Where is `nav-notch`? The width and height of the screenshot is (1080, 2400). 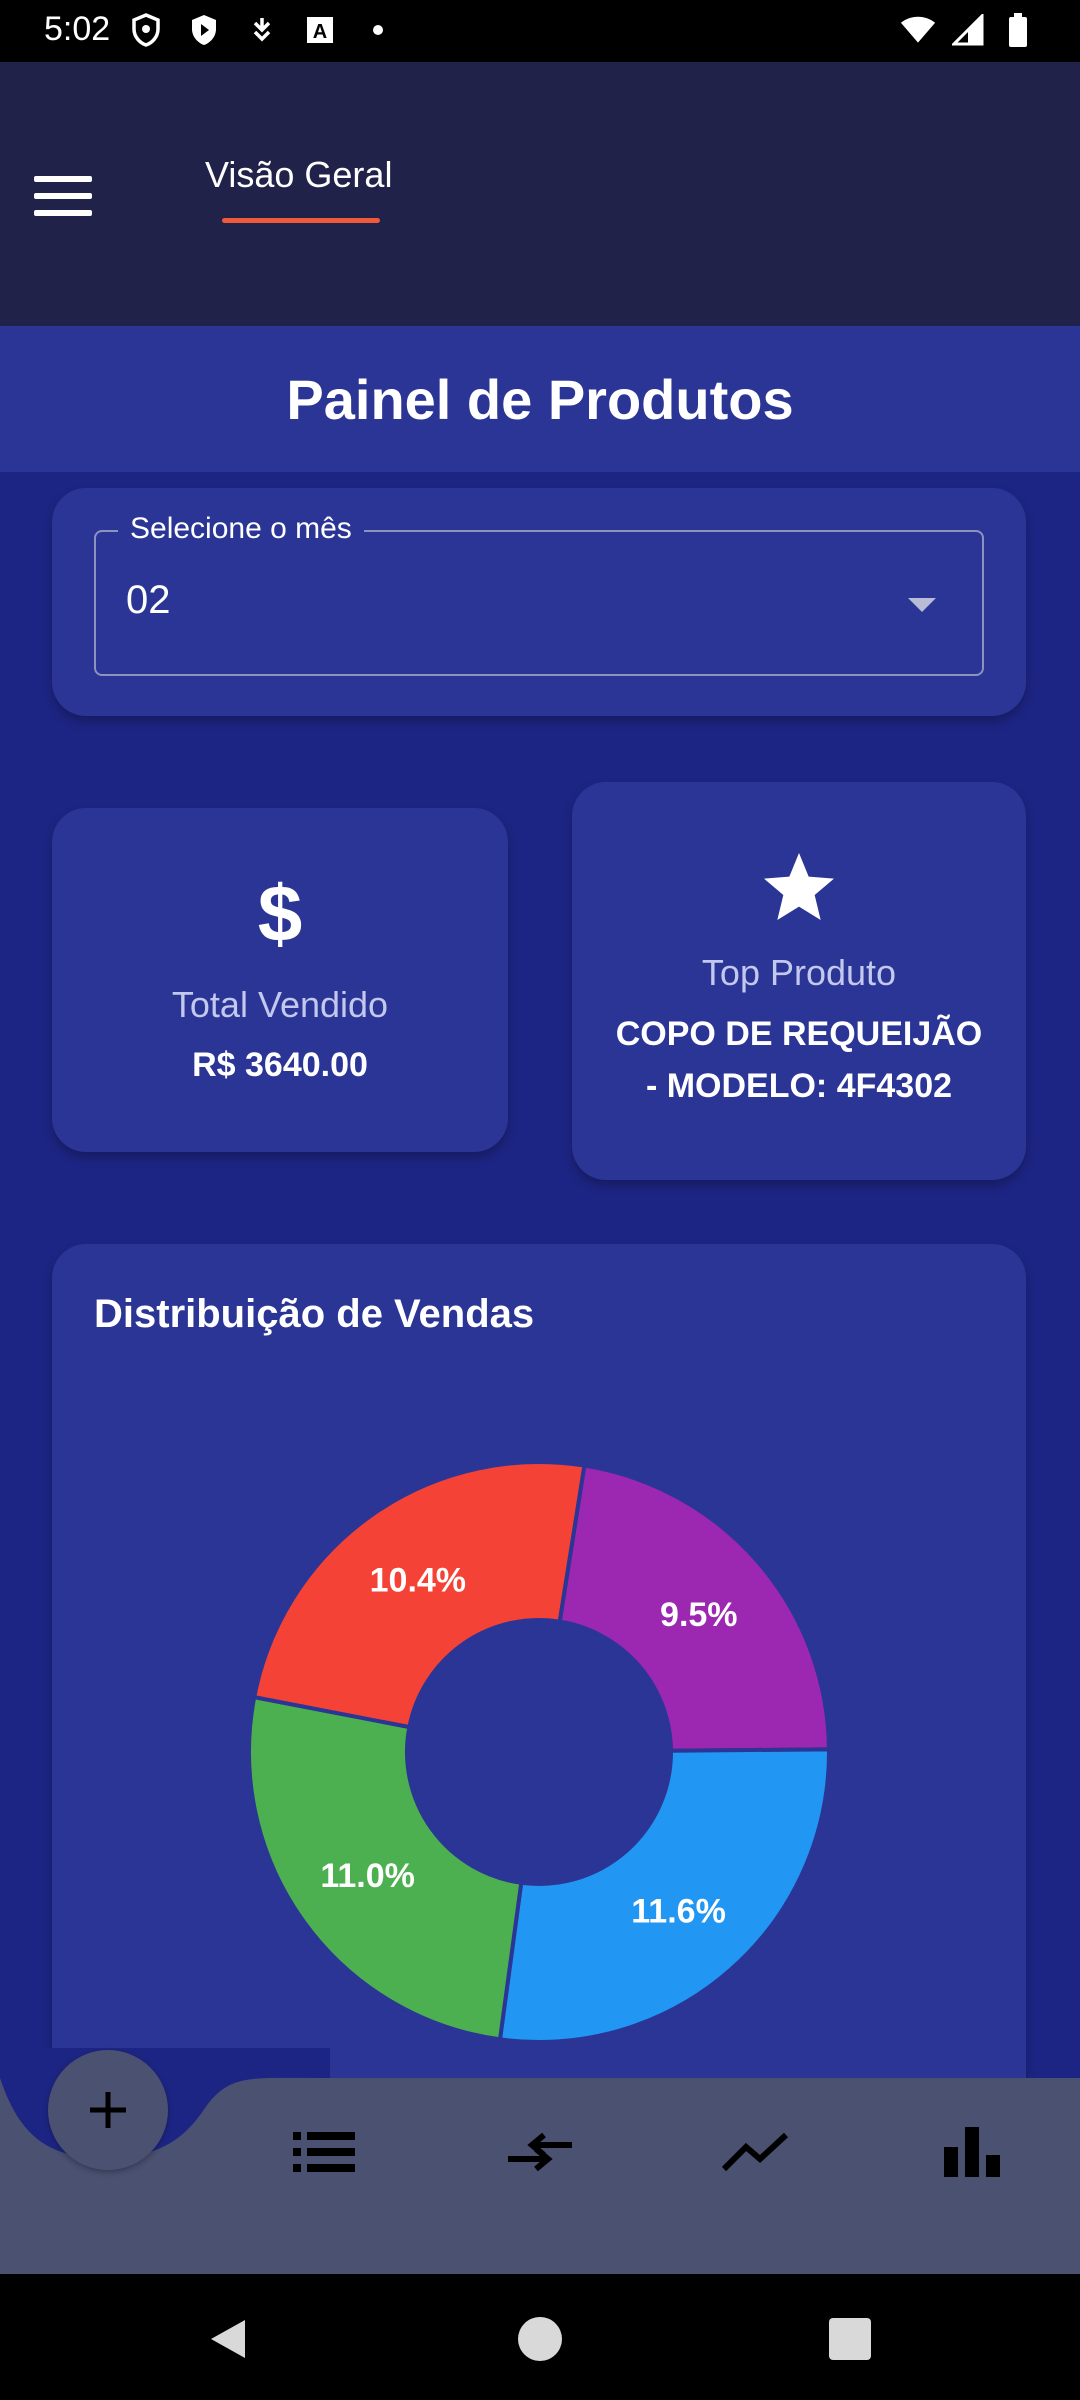
nav-notch is located at coordinates (165, 2103).